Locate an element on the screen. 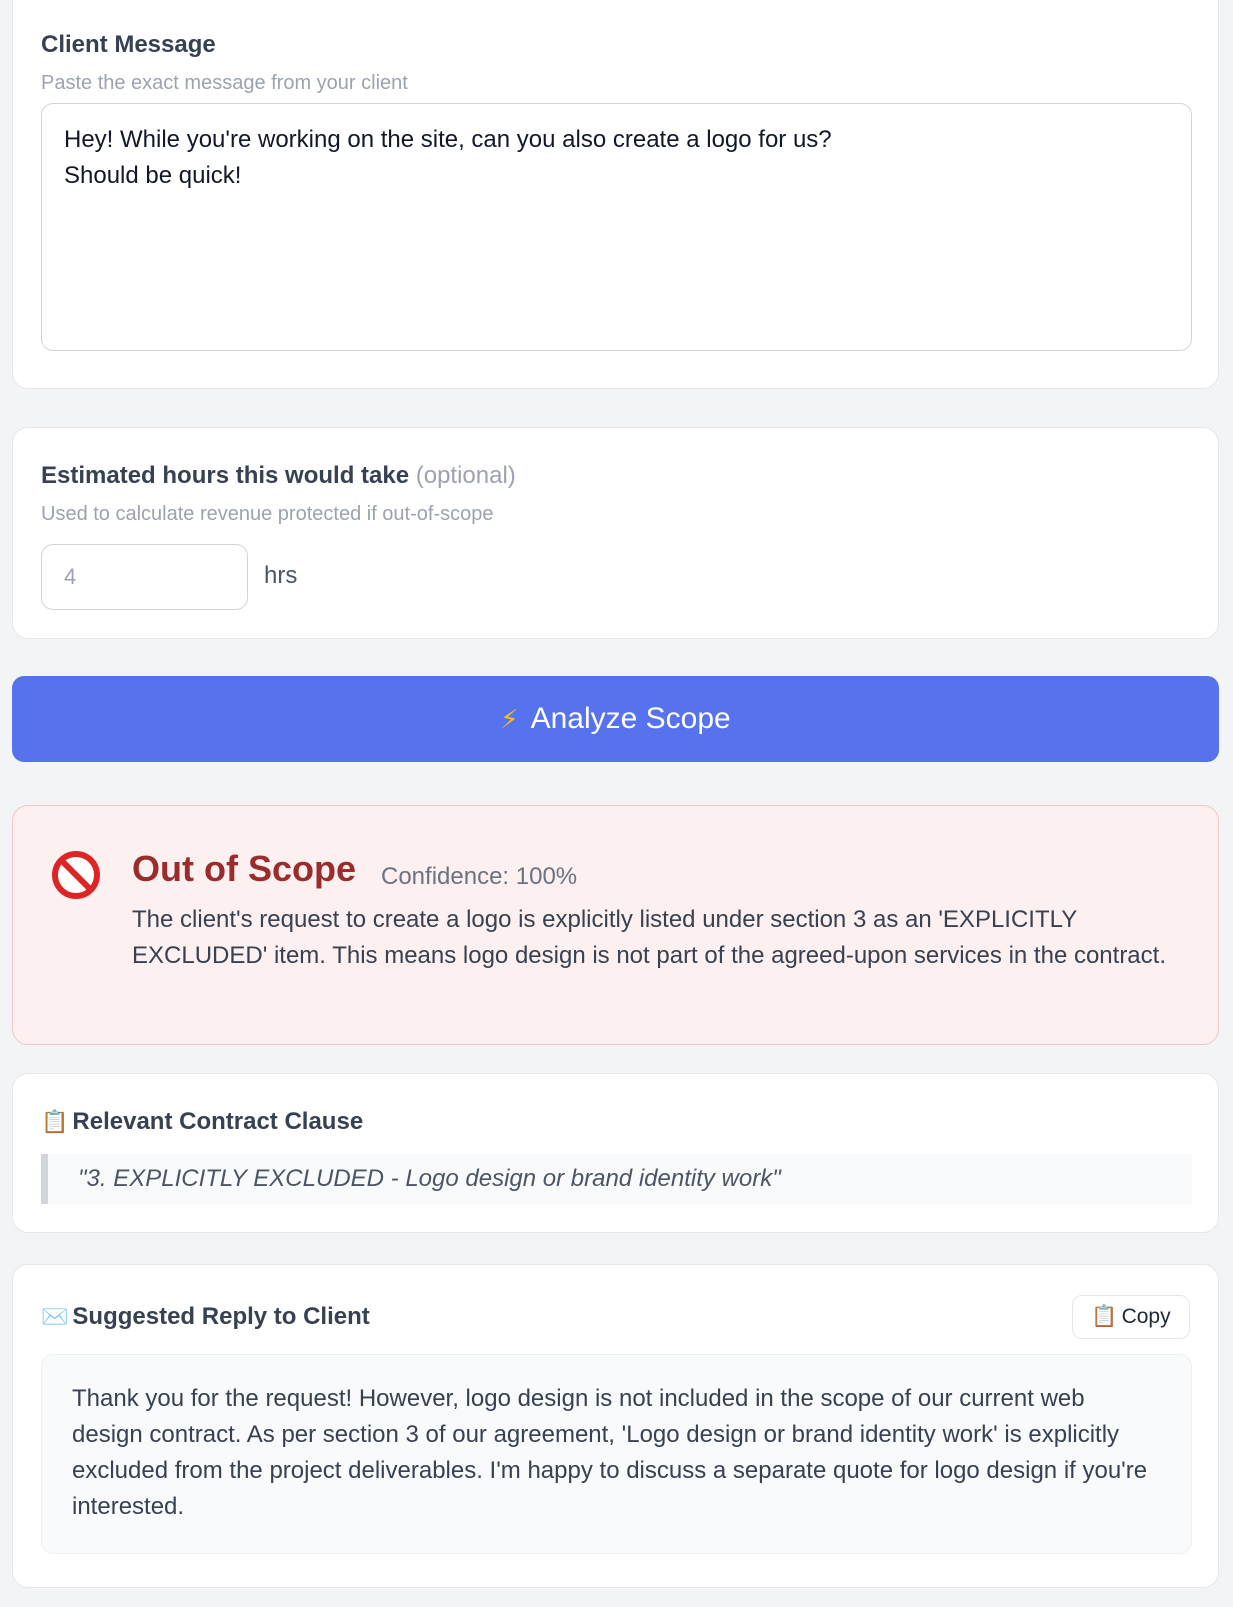 The image size is (1233, 1607). suggested-reply-heading: ✉️ Suggested Reply to Client is located at coordinates (205, 1317).